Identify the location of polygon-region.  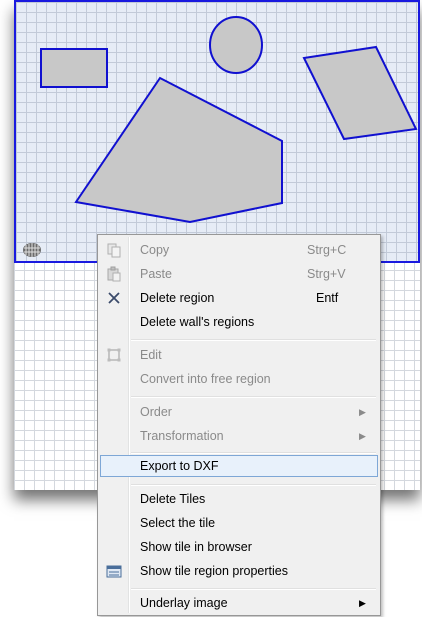
(178, 150).